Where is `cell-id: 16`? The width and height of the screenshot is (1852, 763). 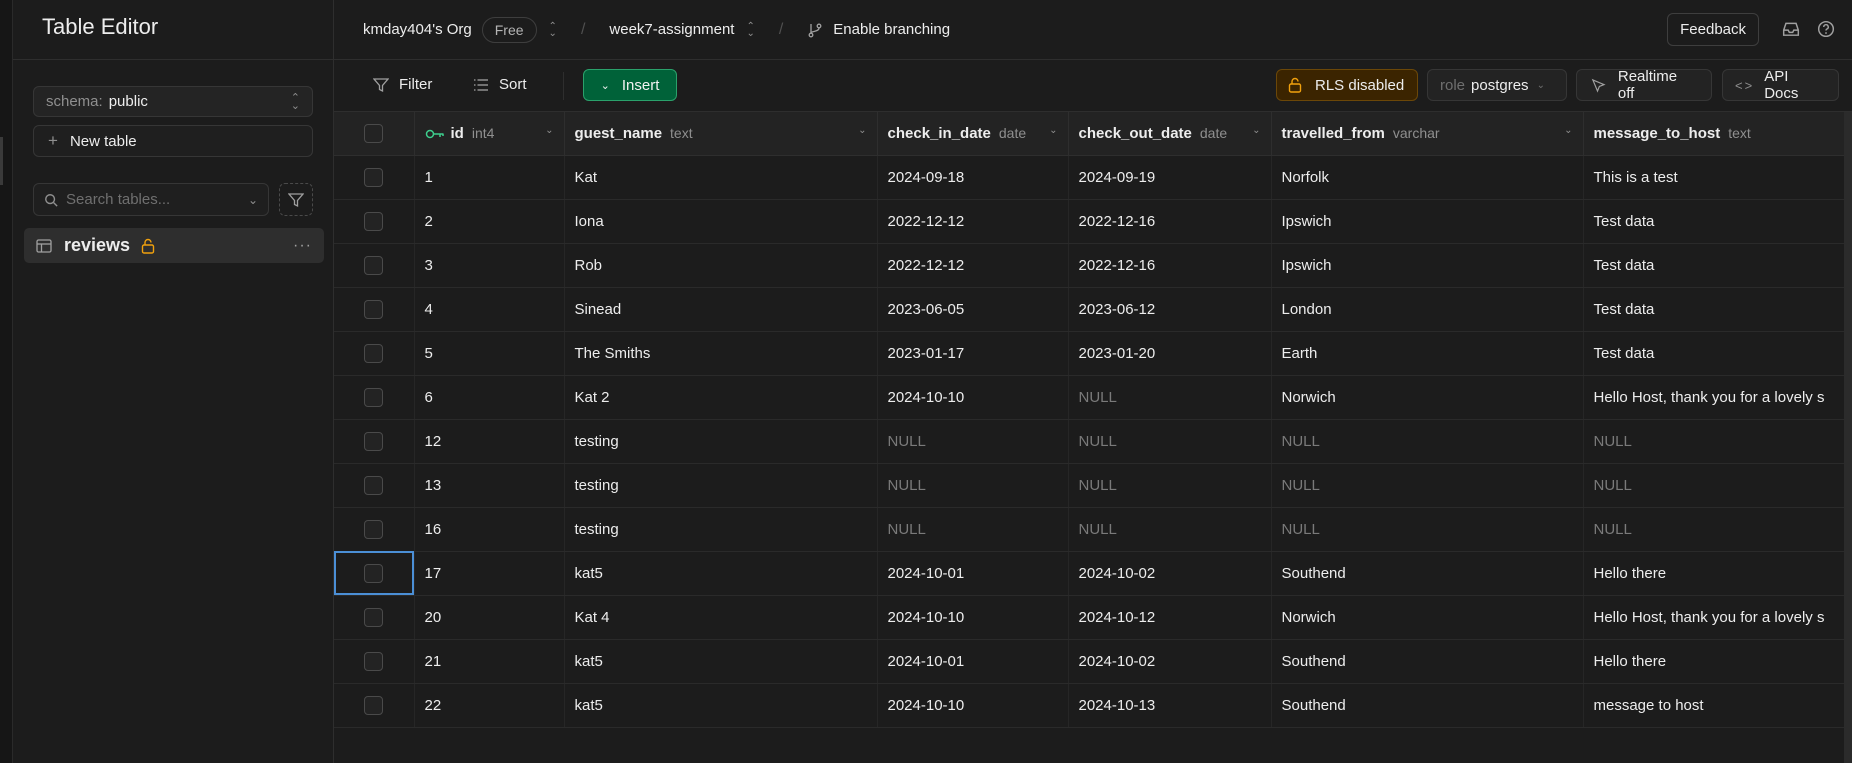
cell-id: 16 is located at coordinates (489, 529).